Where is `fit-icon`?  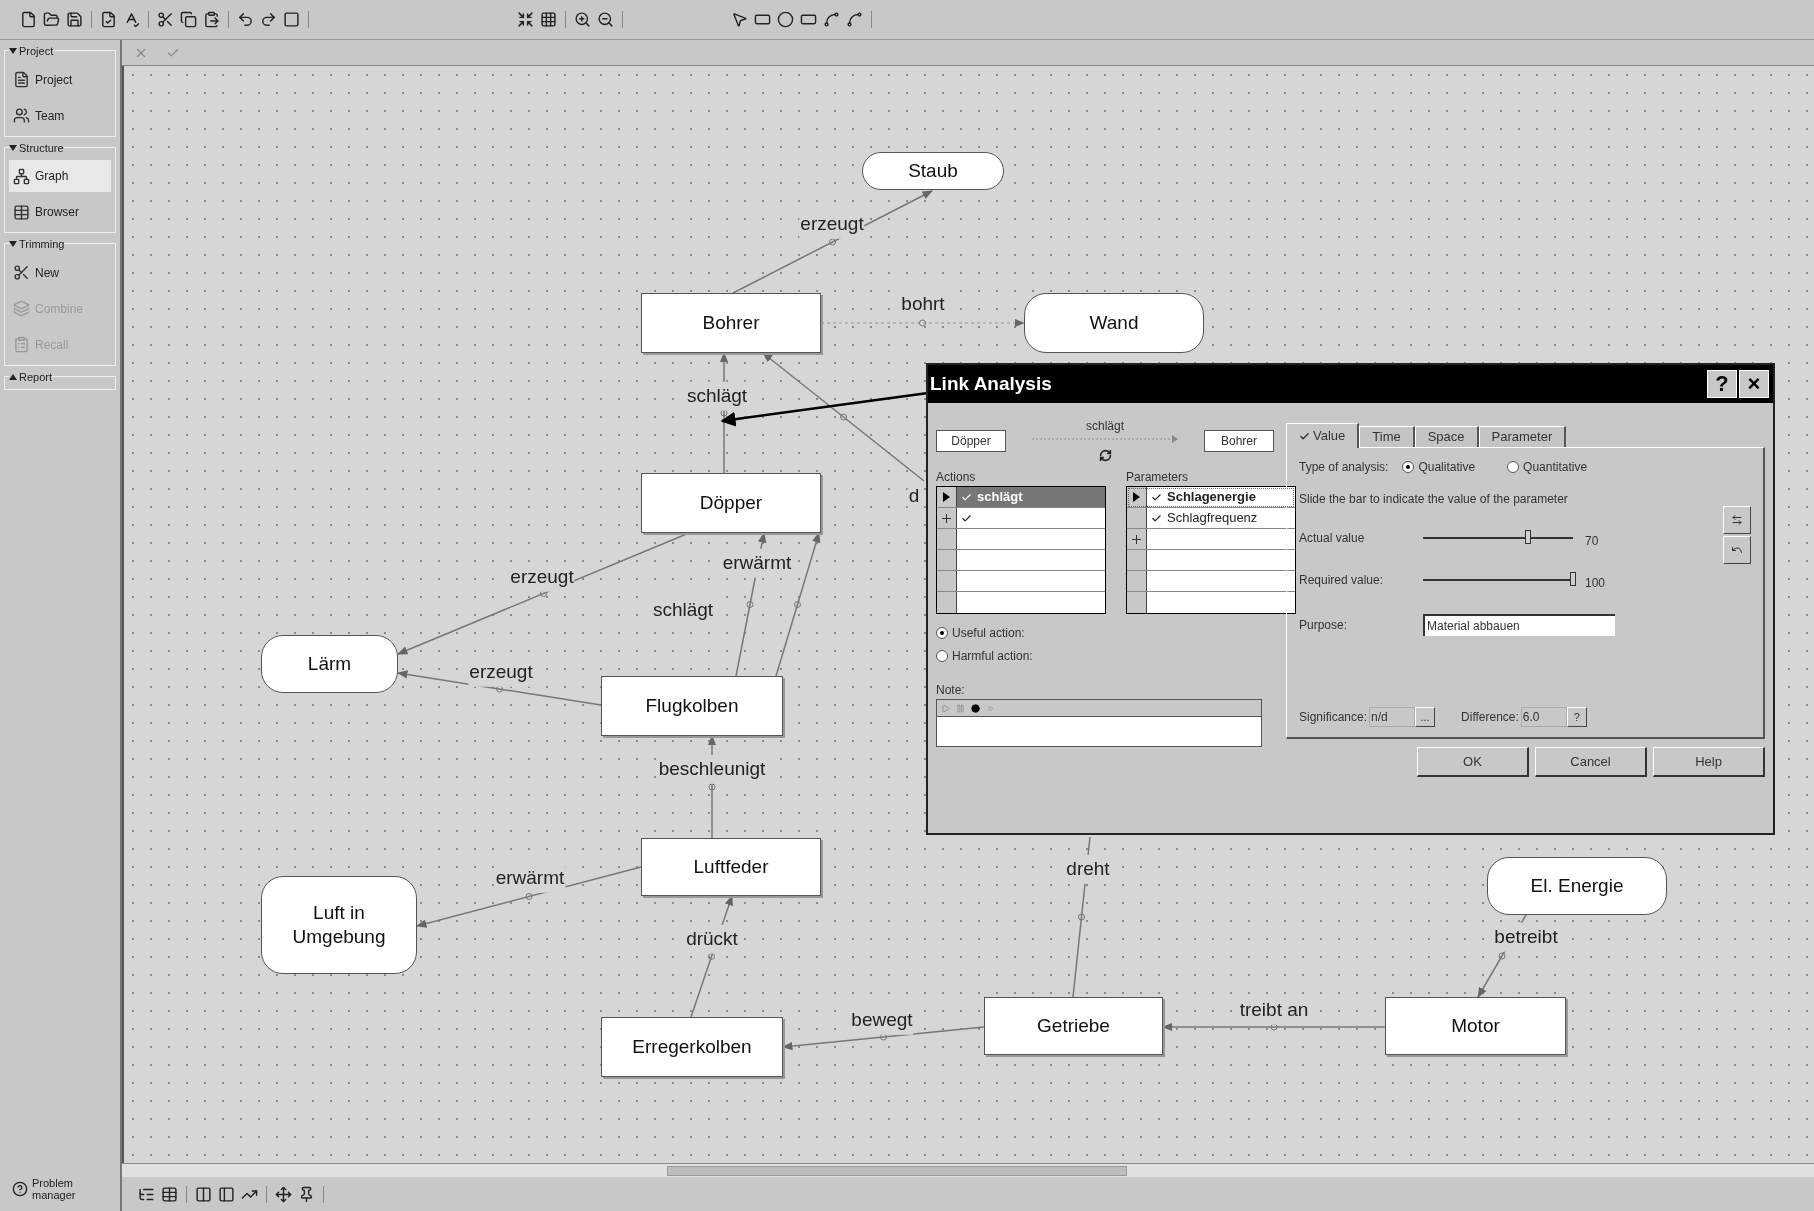 fit-icon is located at coordinates (525, 19).